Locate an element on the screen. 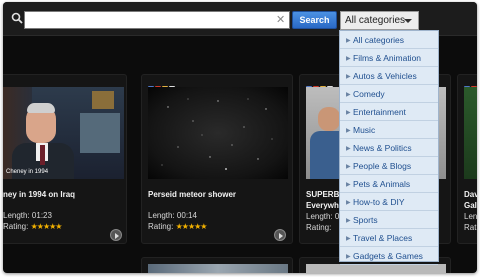  video-length: Length: 0 is located at coordinates (323, 216).